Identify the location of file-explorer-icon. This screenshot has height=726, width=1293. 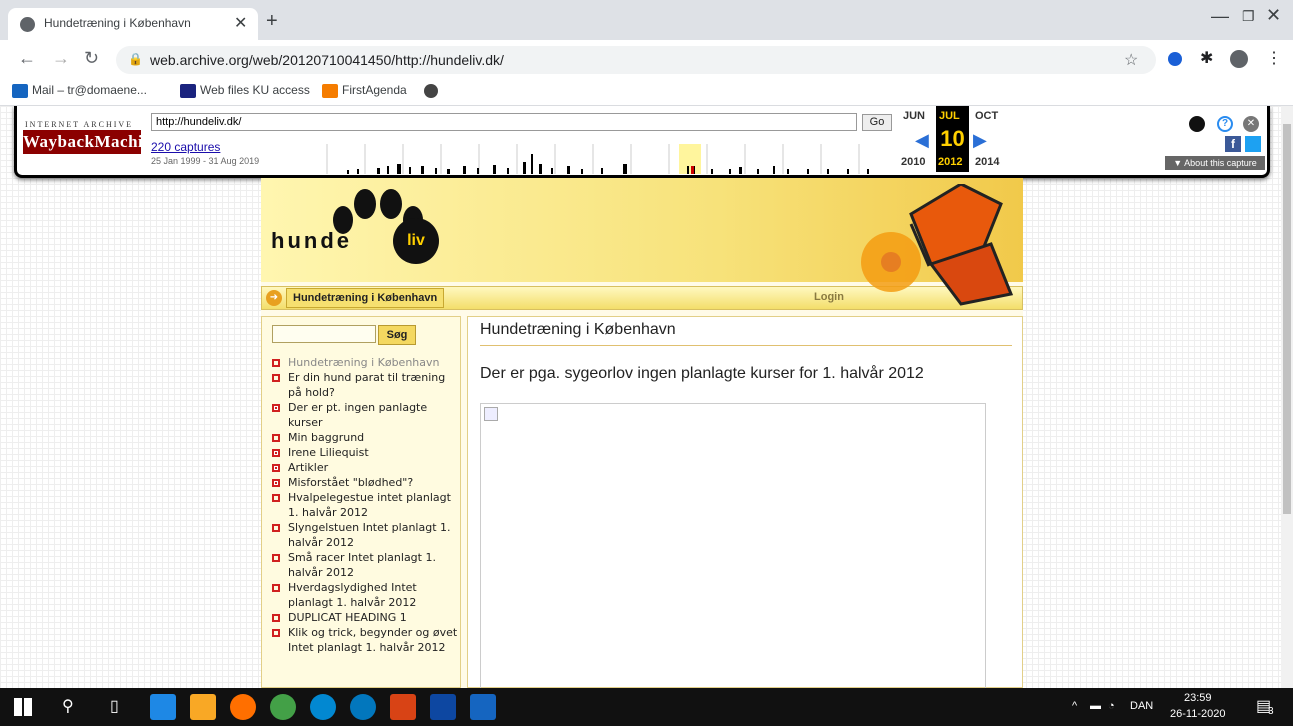
(203, 707).